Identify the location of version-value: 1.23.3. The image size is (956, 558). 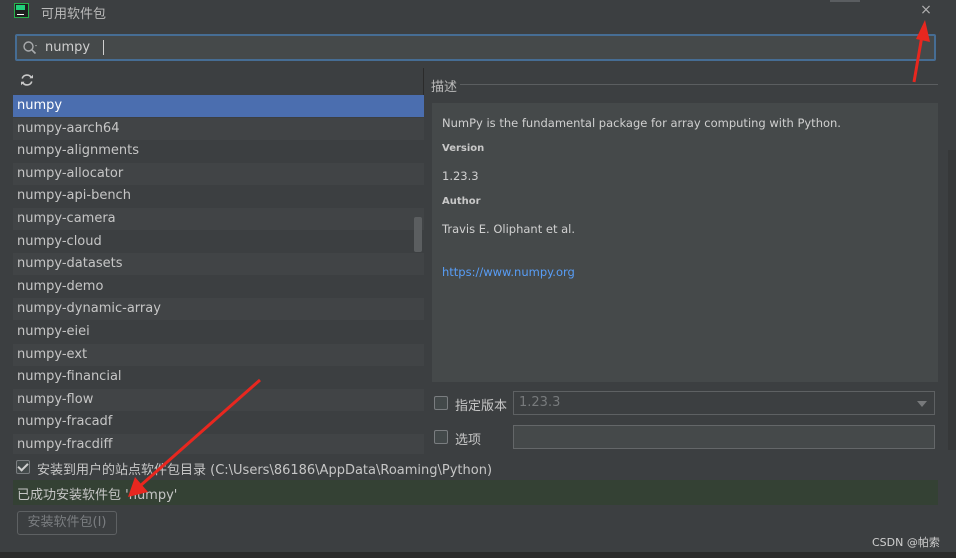
(460, 176).